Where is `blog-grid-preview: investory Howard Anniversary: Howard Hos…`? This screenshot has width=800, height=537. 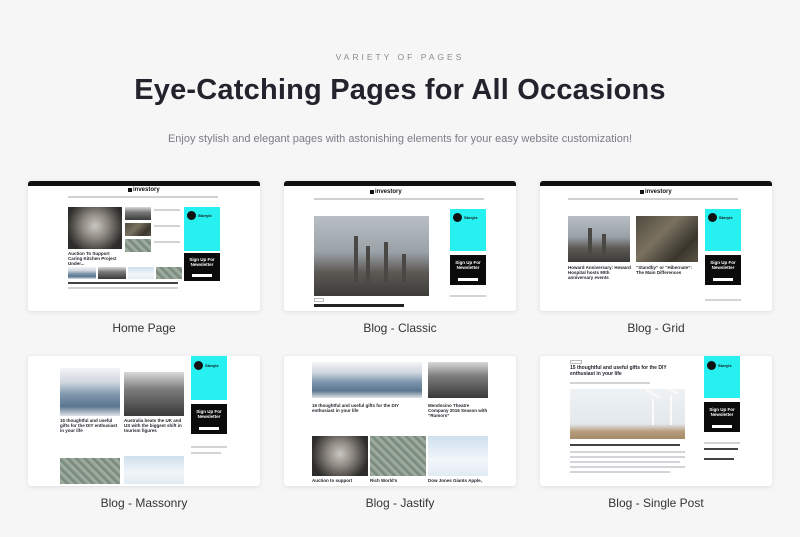 blog-grid-preview: investory Howard Anniversary: Howard Hos… is located at coordinates (656, 246).